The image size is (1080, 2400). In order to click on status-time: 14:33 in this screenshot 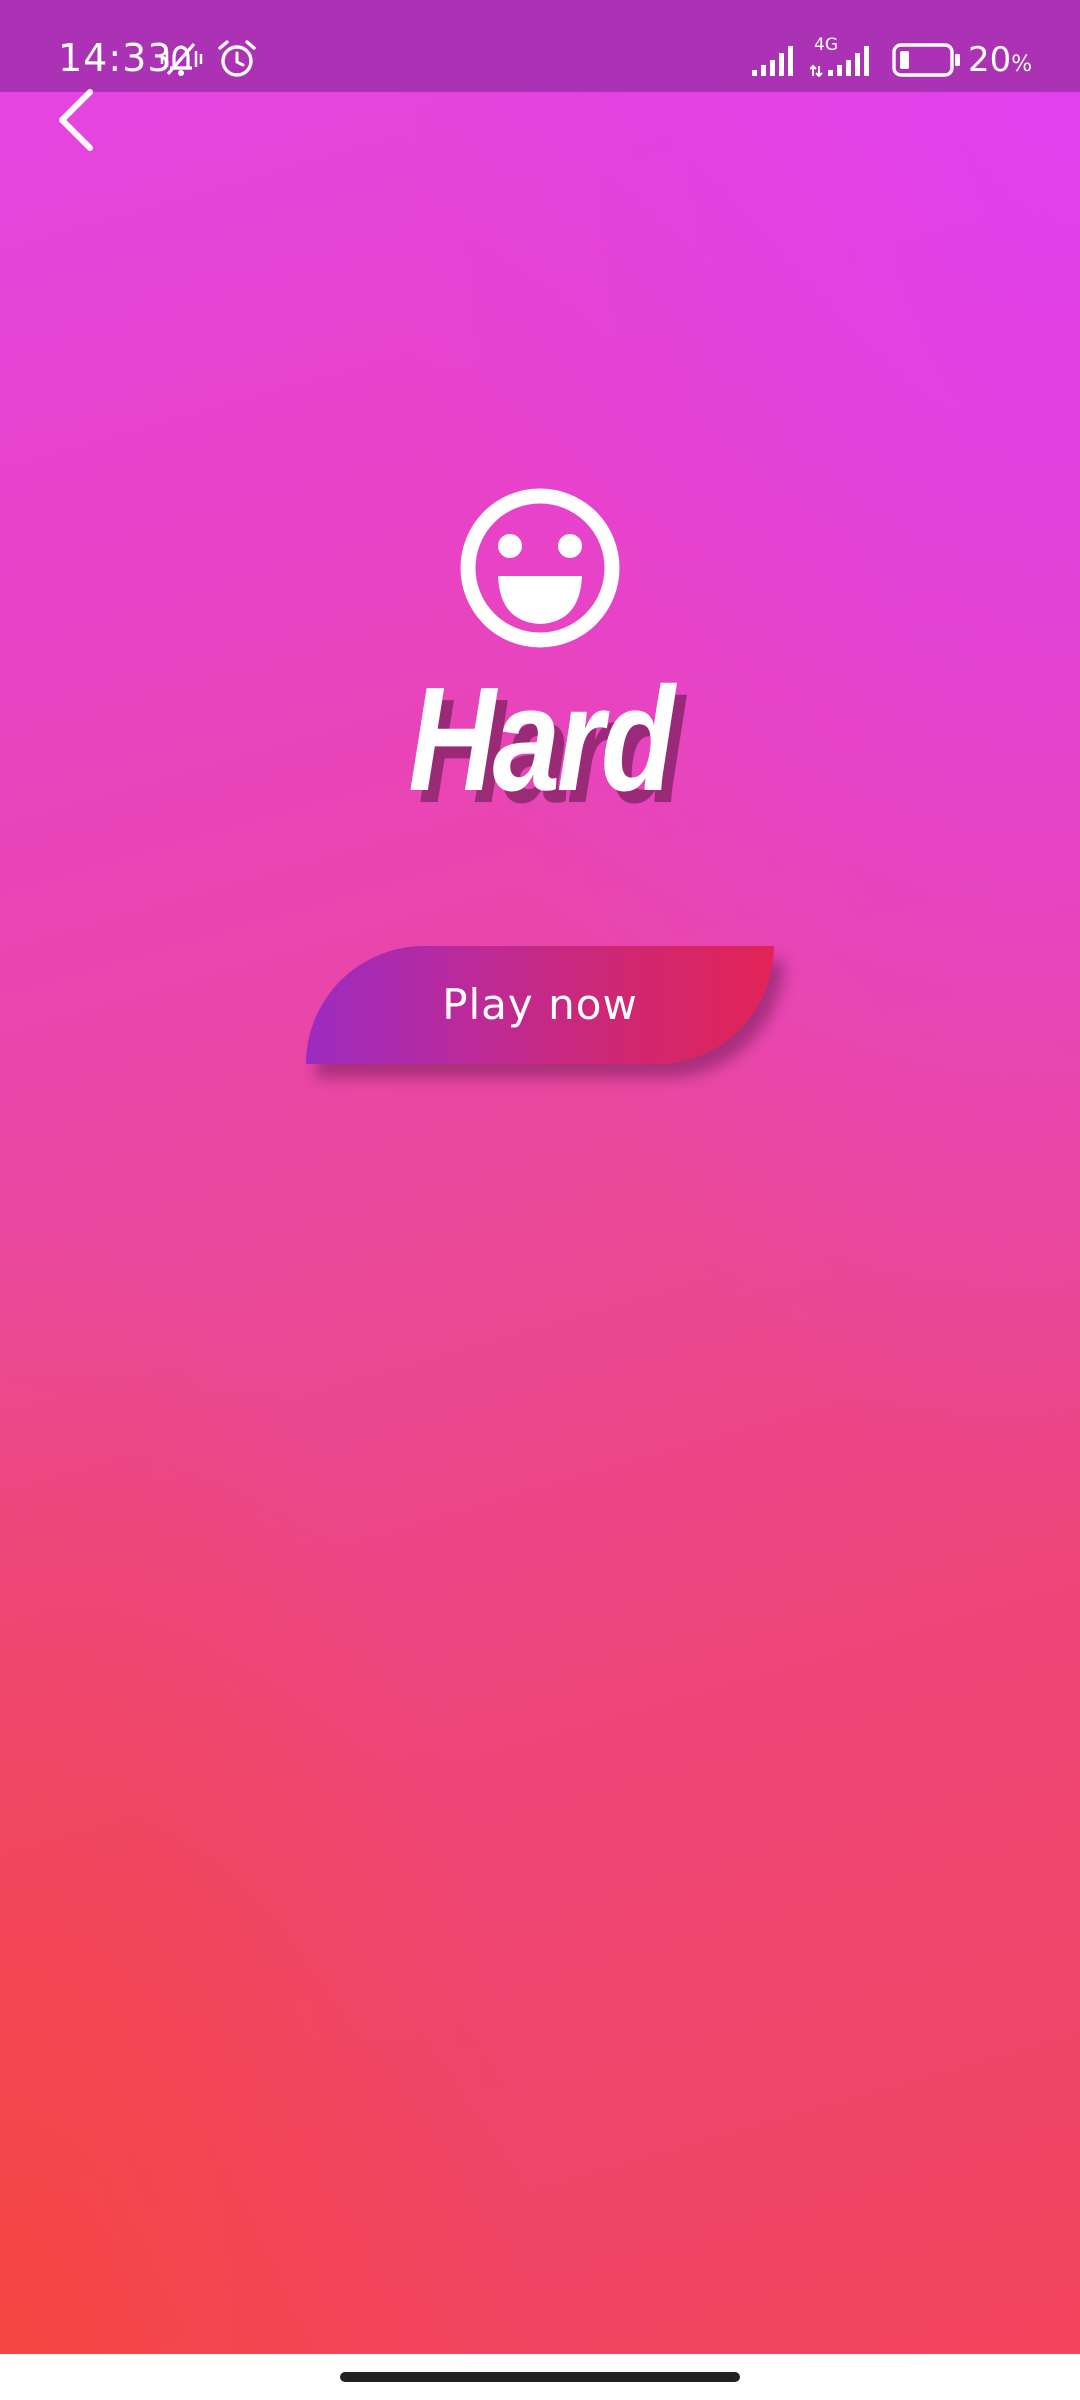, I will do `click(115, 58)`.